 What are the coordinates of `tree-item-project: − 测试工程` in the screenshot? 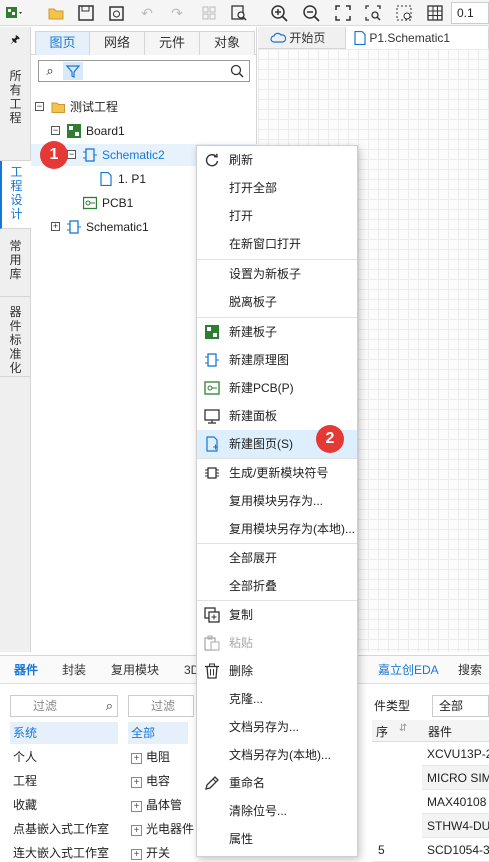 It's located at (144, 107).